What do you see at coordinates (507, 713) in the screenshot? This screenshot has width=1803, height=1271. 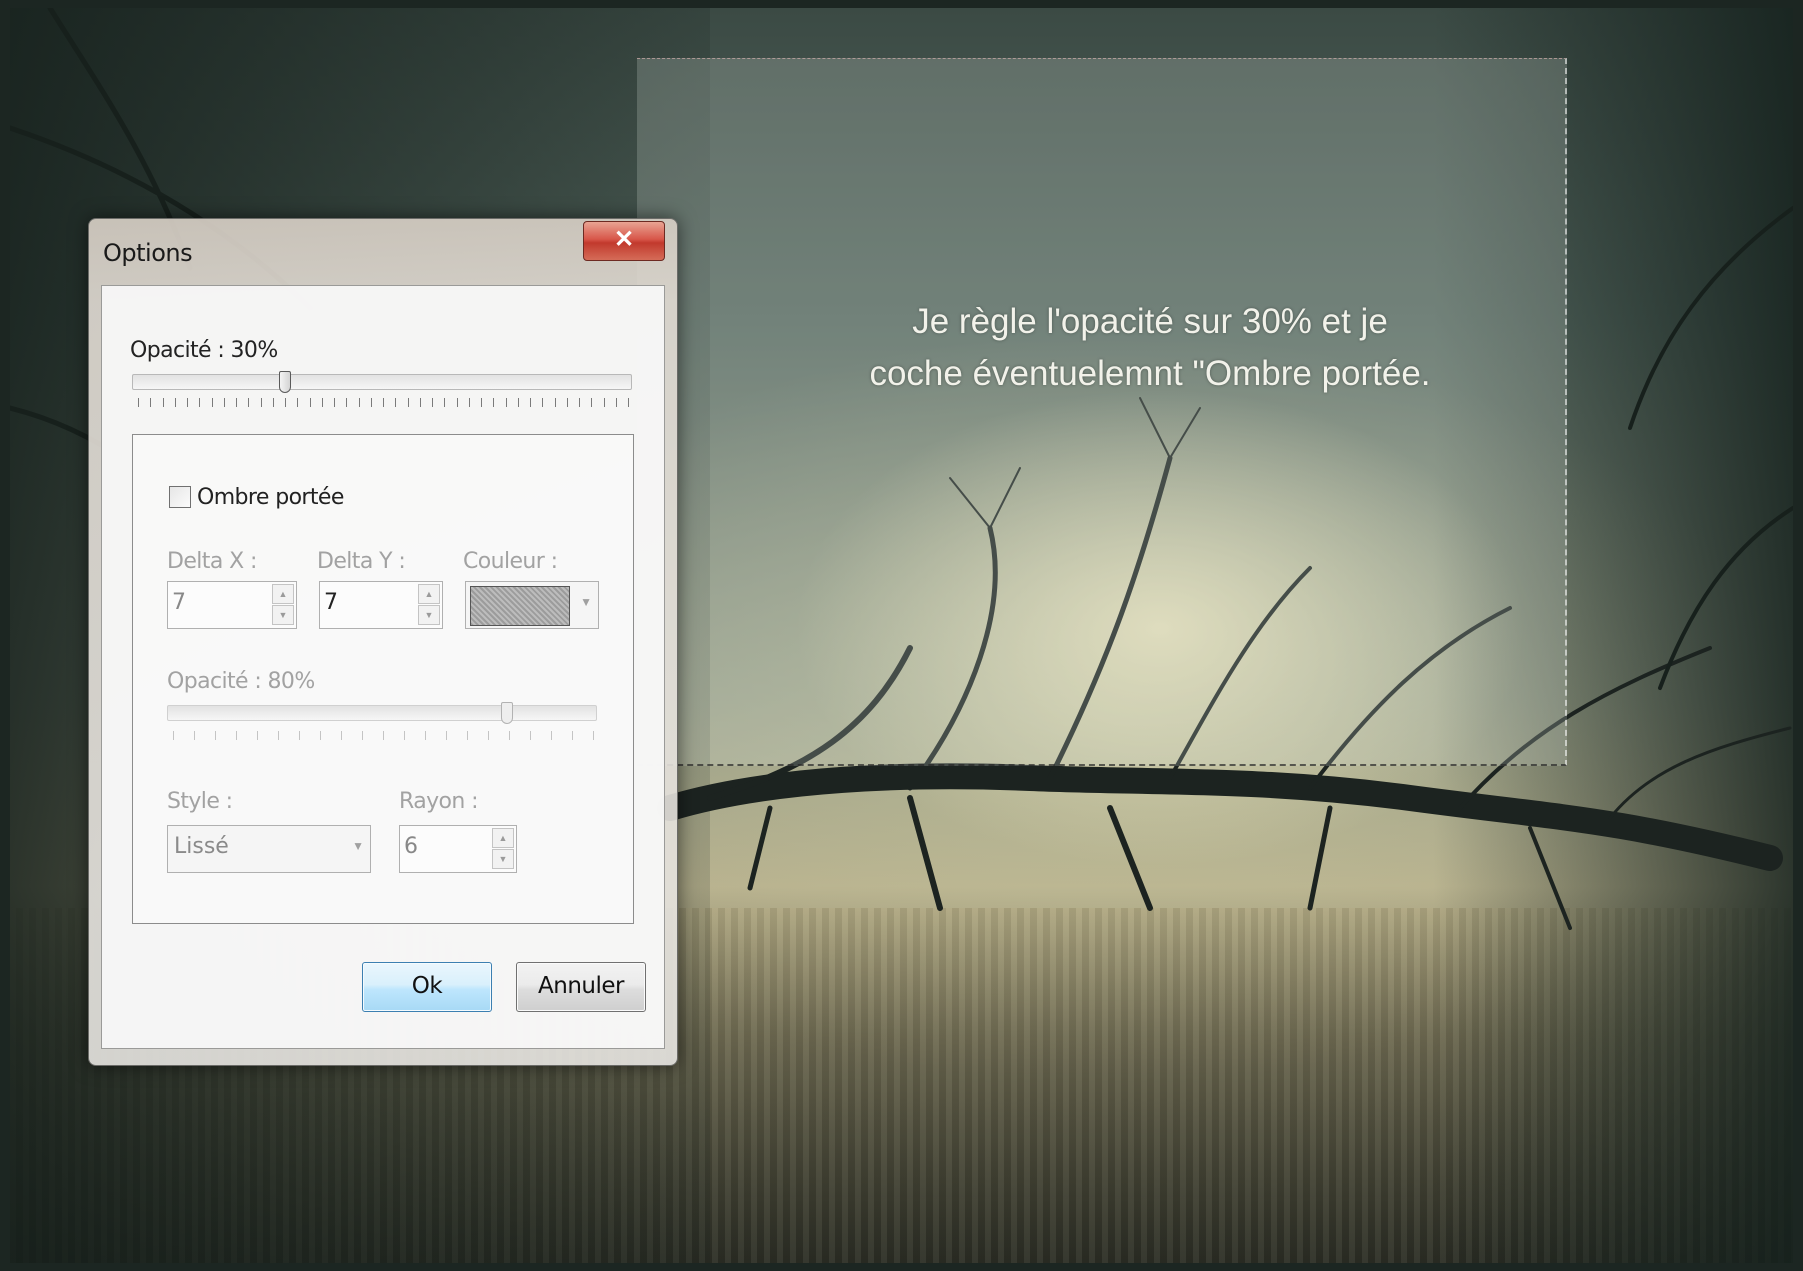 I see `shadow-opacity-slider-thumb` at bounding box center [507, 713].